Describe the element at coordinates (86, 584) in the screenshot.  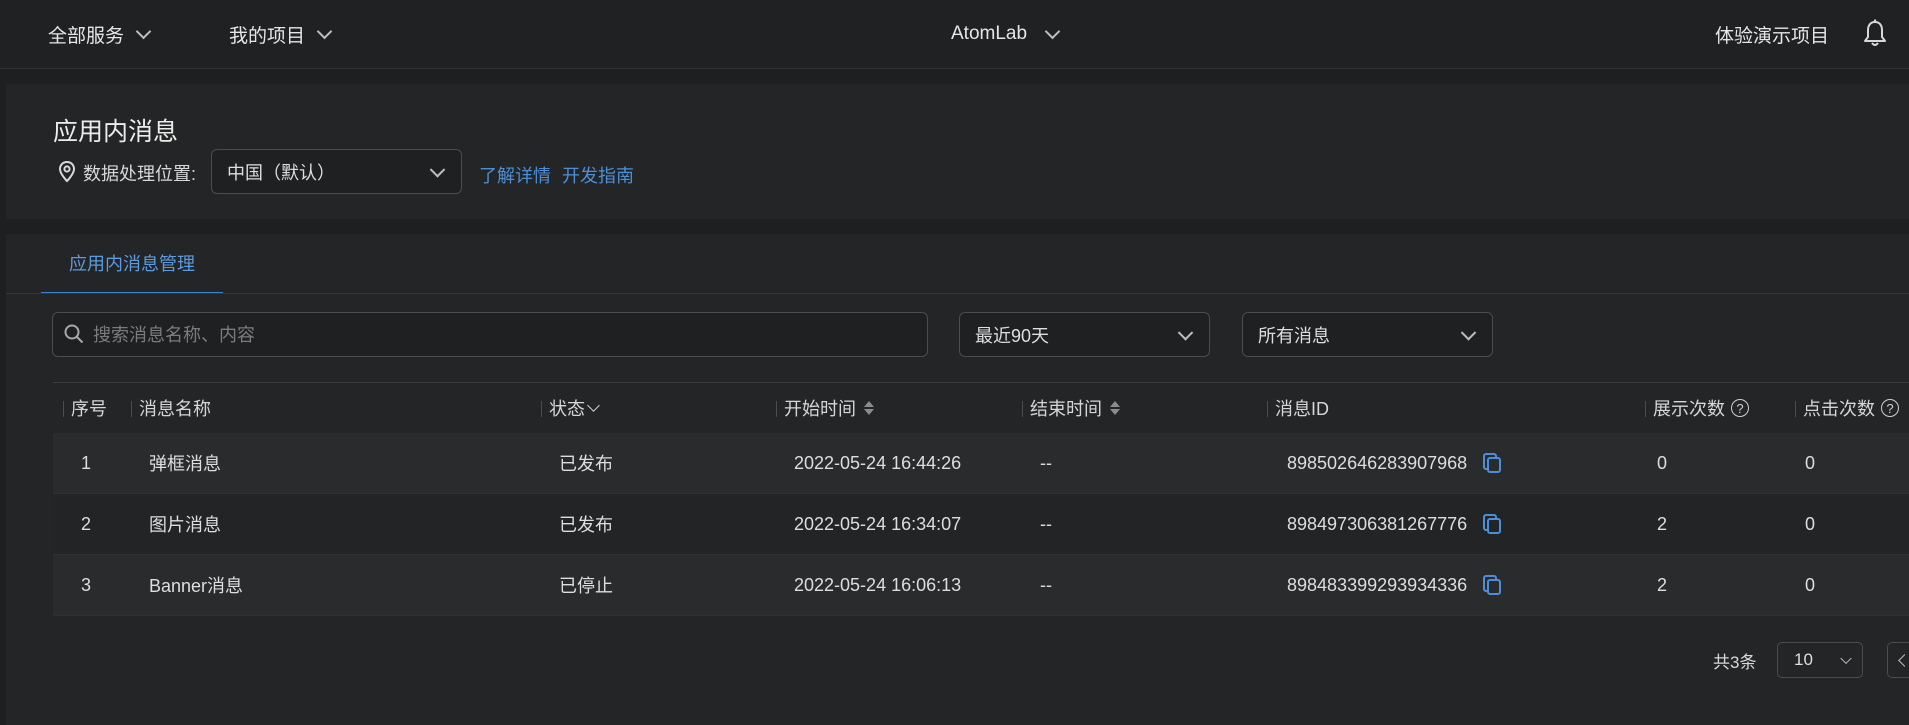
I see `cell-index: 3` at that location.